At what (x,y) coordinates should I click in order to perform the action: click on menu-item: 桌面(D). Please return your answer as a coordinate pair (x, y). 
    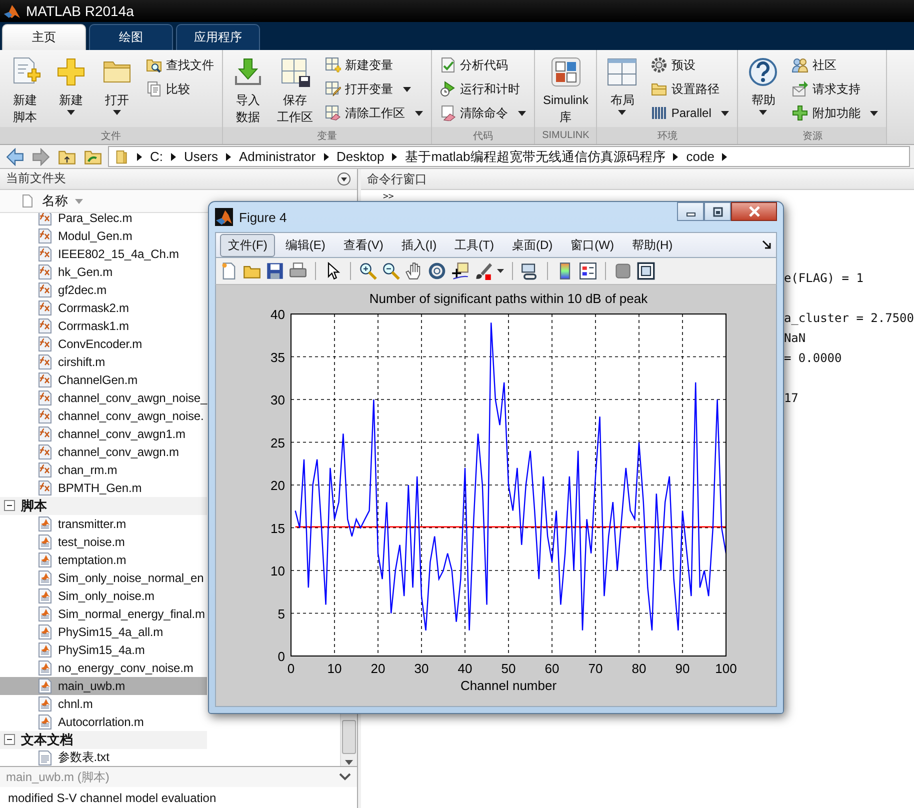
    Looking at the image, I should click on (532, 245).